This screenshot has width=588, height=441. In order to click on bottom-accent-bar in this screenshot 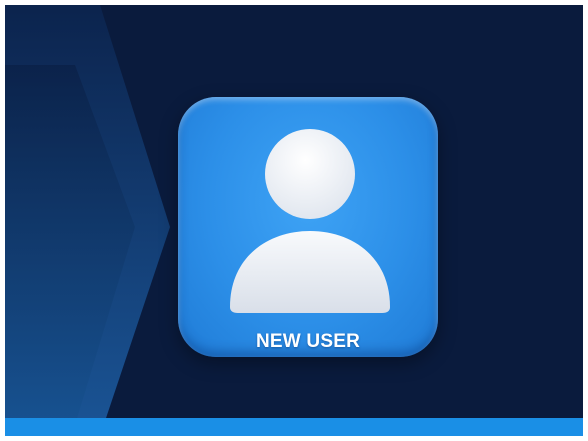, I will do `click(294, 427)`.